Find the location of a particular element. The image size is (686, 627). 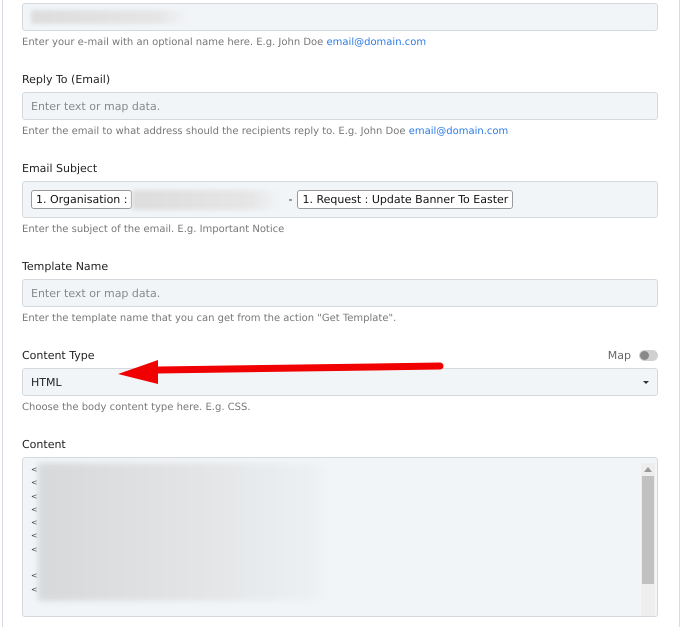

field-label: Email Subject is located at coordinates (60, 168).